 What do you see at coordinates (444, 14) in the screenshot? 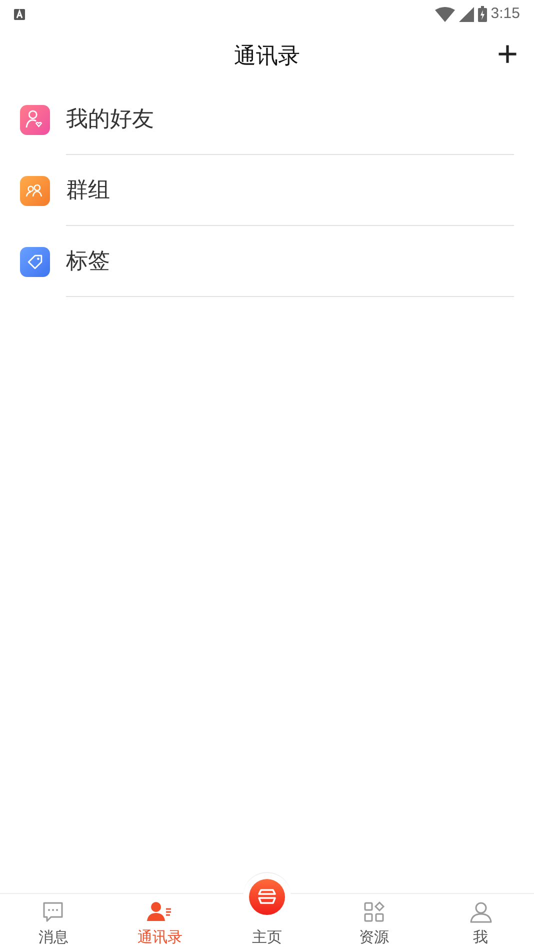
I see `wifi-icon` at bounding box center [444, 14].